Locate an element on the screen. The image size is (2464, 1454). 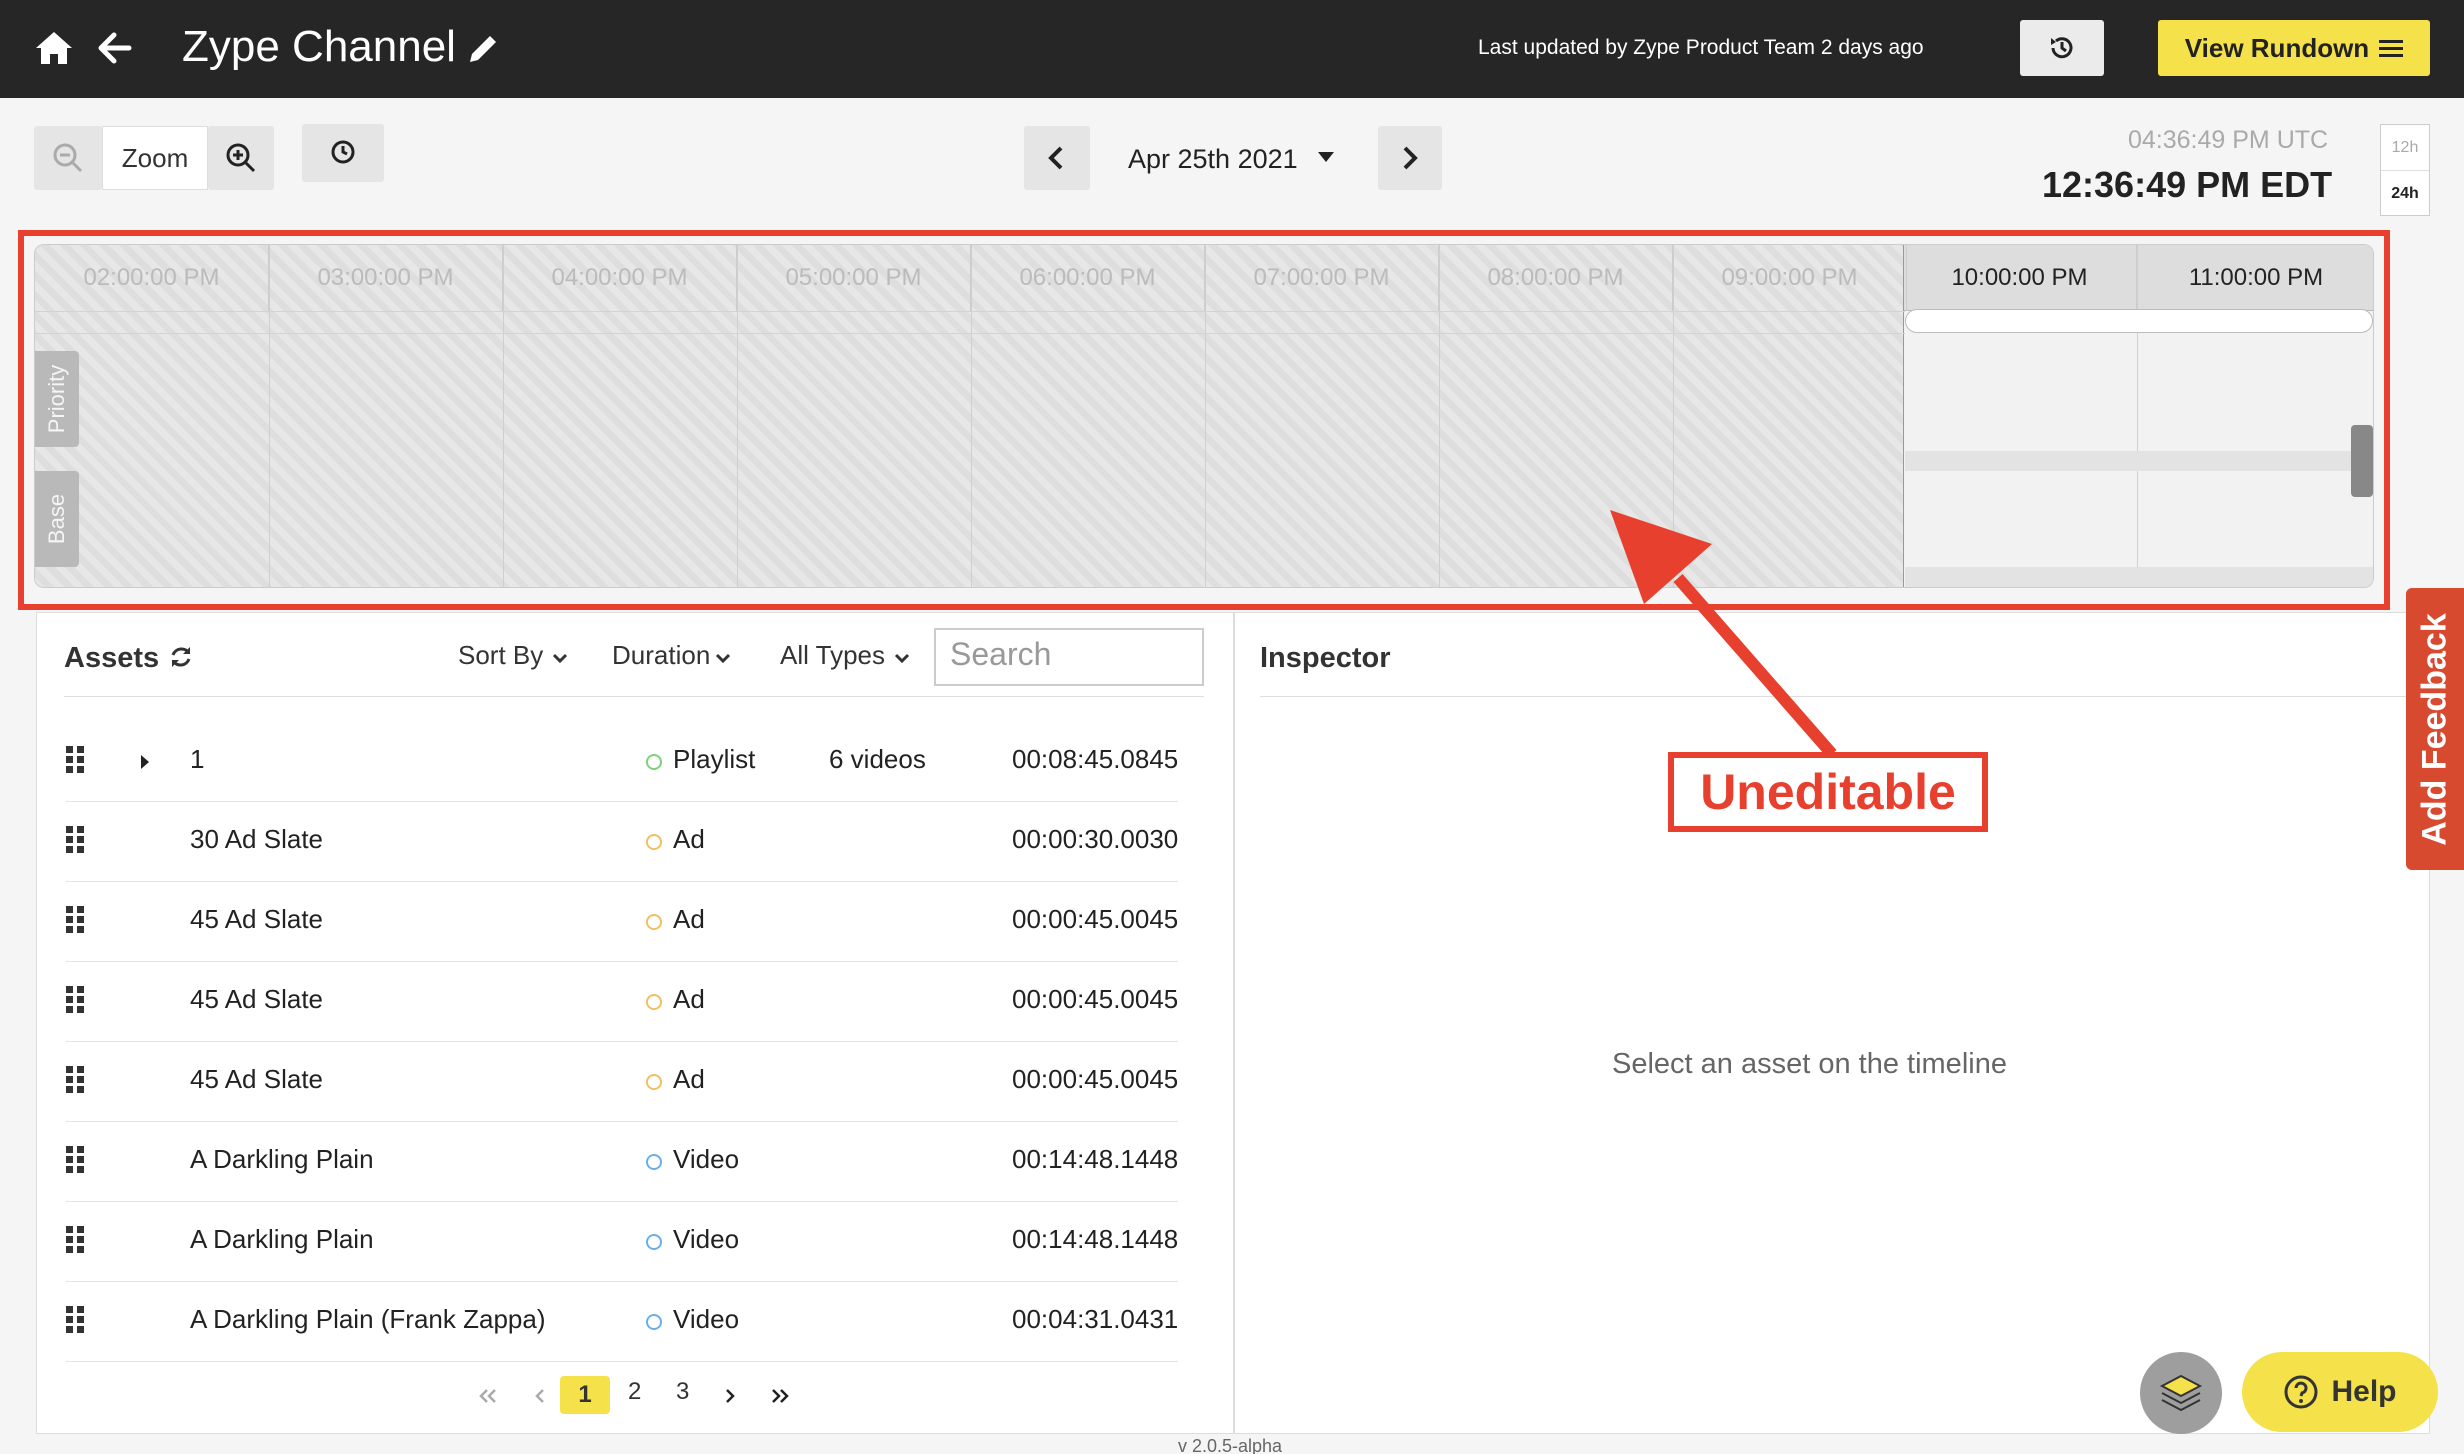
resources-button is located at coordinates (2181, 1393).